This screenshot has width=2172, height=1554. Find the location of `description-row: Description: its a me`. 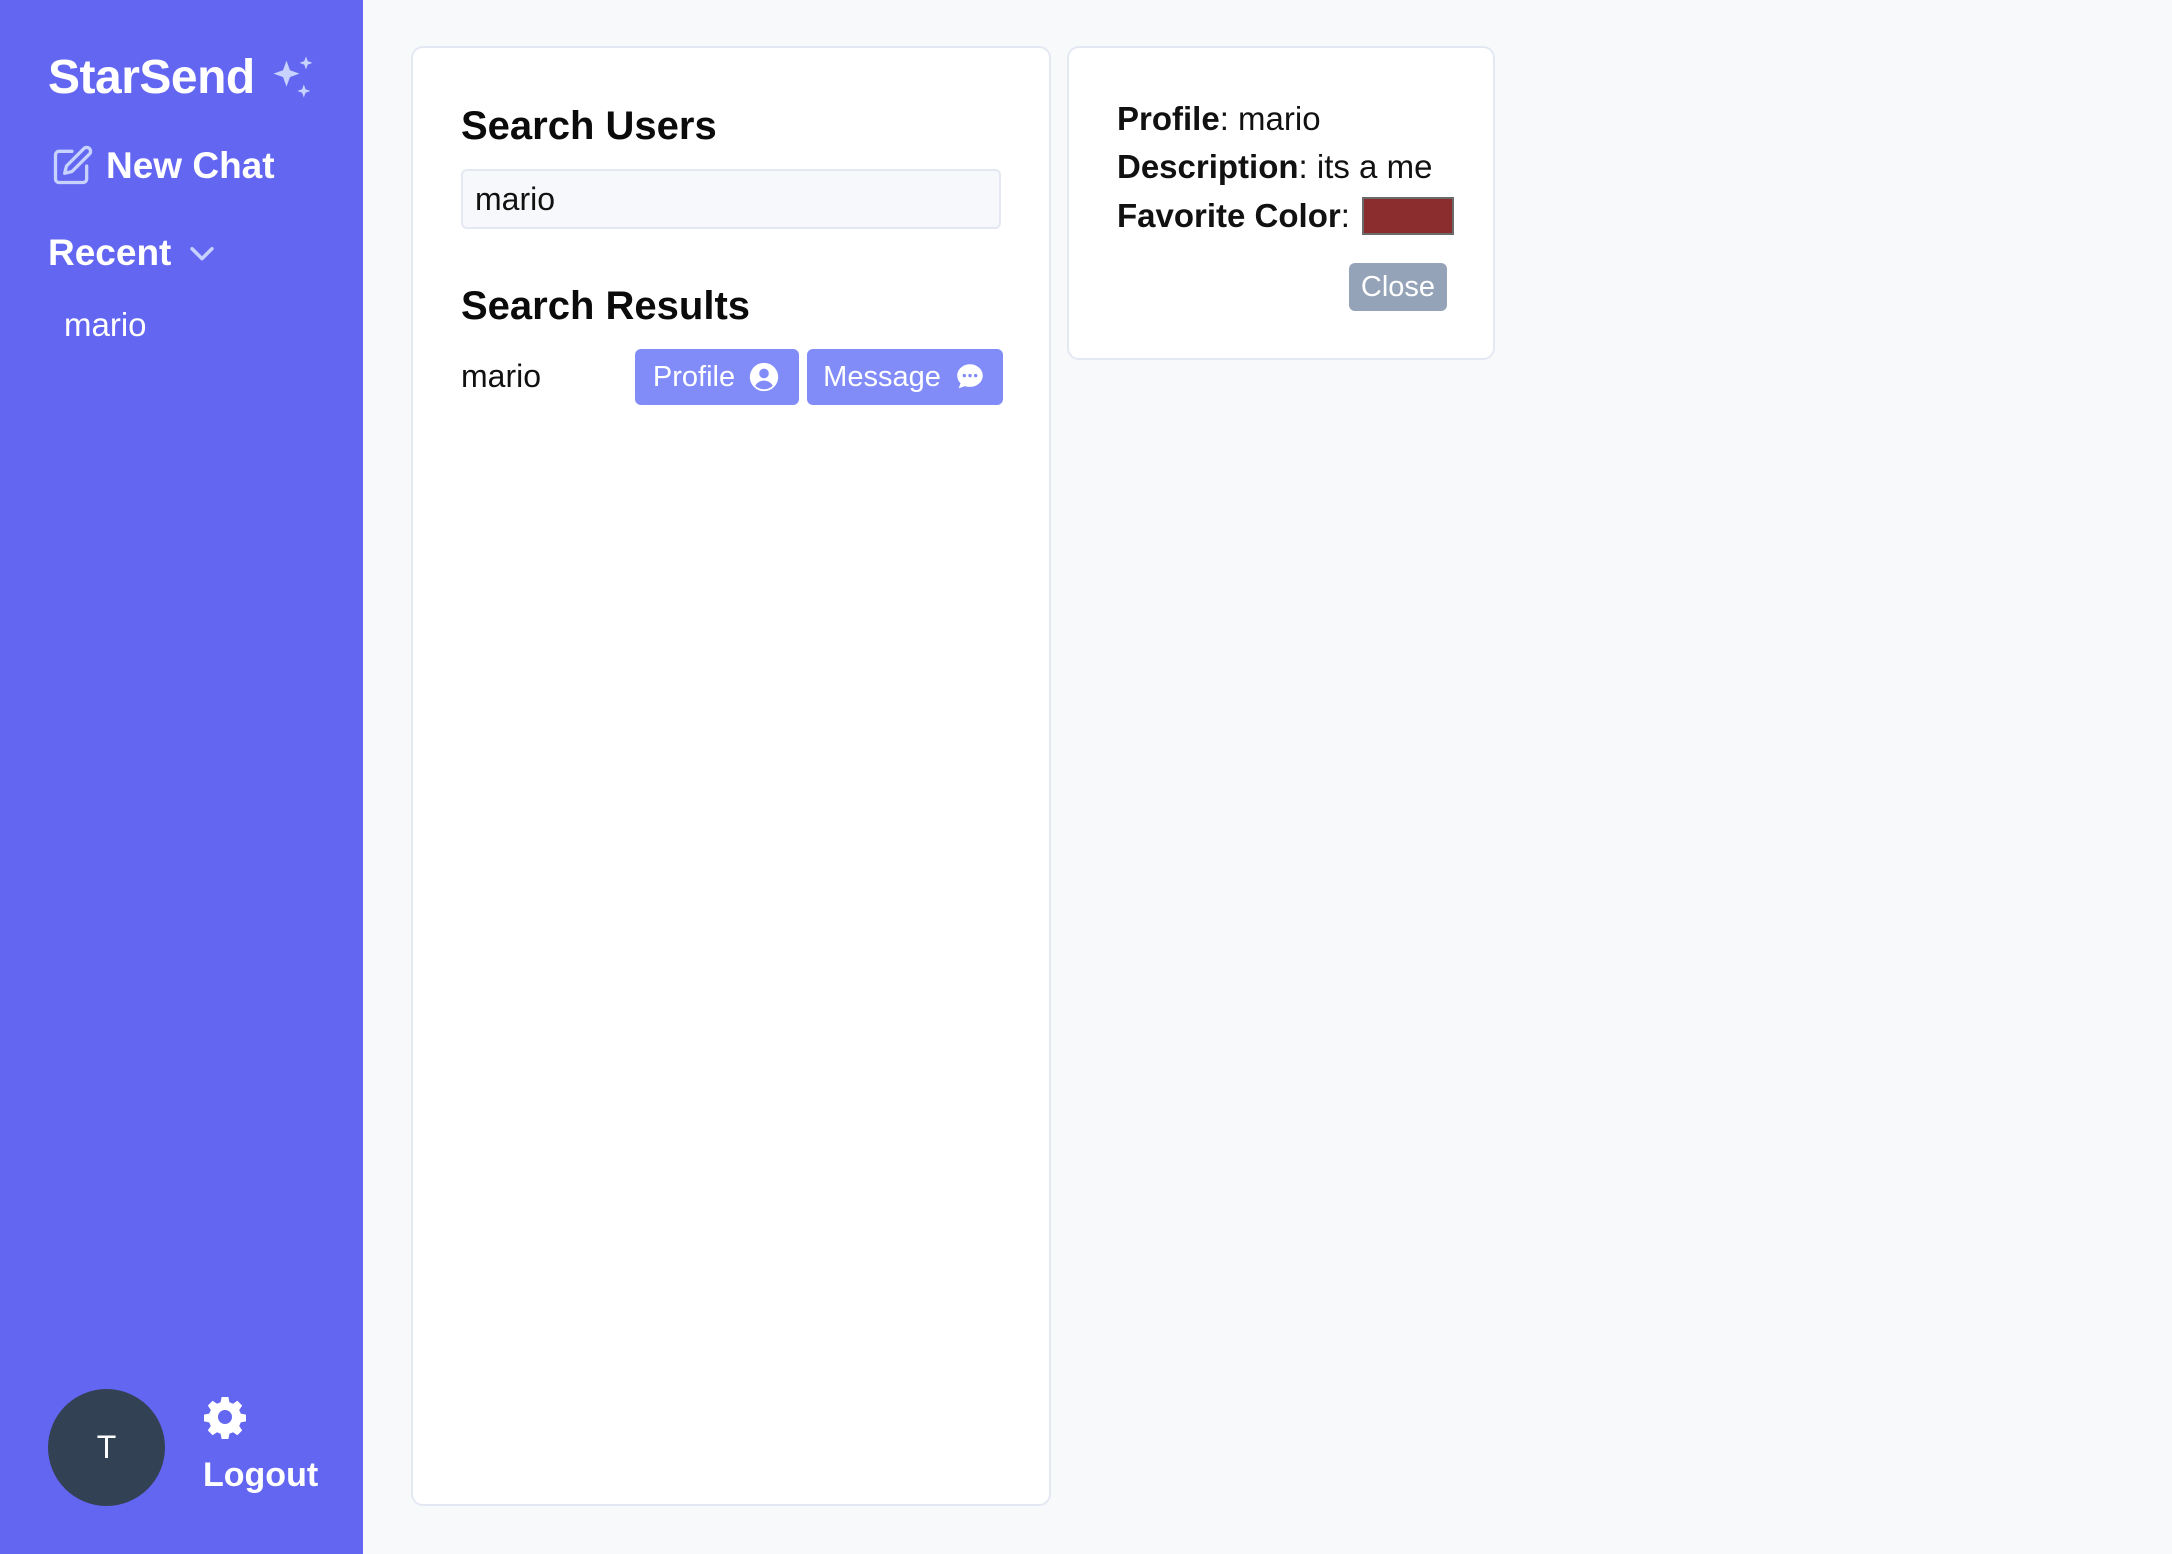

description-row: Description: its a me is located at coordinates (1275, 166).